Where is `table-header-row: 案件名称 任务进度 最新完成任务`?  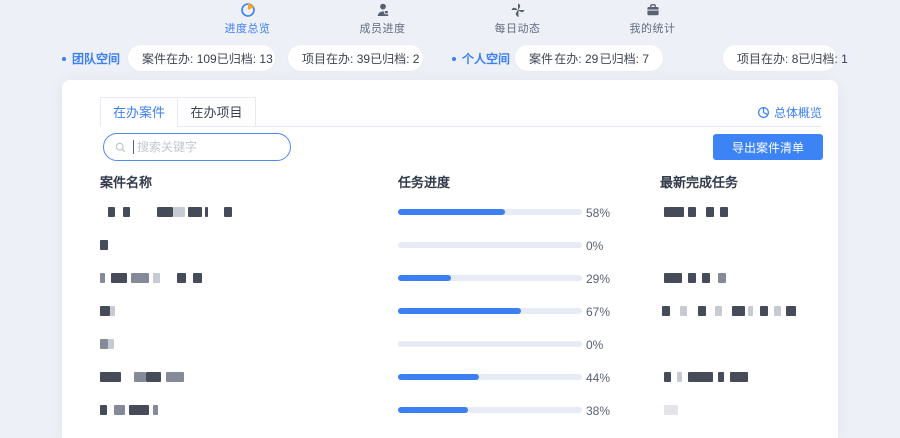 table-header-row: 案件名称 任务进度 最新完成任务 is located at coordinates (461, 182).